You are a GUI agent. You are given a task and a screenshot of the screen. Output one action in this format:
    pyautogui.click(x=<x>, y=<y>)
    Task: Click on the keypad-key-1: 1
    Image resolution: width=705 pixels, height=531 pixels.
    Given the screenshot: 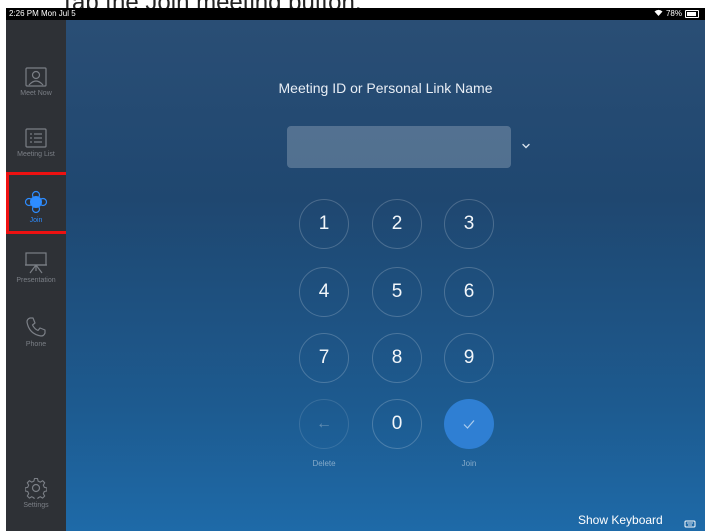 What is the action you would take?
    pyautogui.click(x=324, y=224)
    